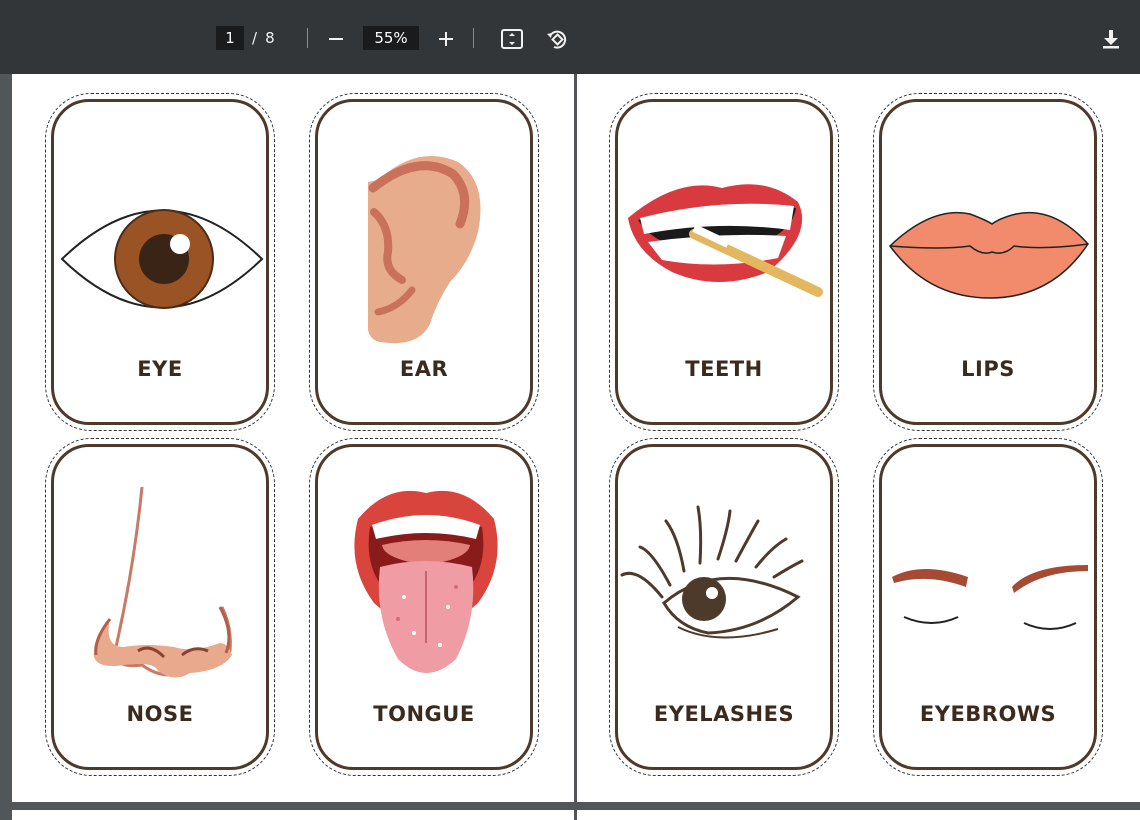 The width and height of the screenshot is (1140, 820). I want to click on card-label: LIPS, so click(988, 369).